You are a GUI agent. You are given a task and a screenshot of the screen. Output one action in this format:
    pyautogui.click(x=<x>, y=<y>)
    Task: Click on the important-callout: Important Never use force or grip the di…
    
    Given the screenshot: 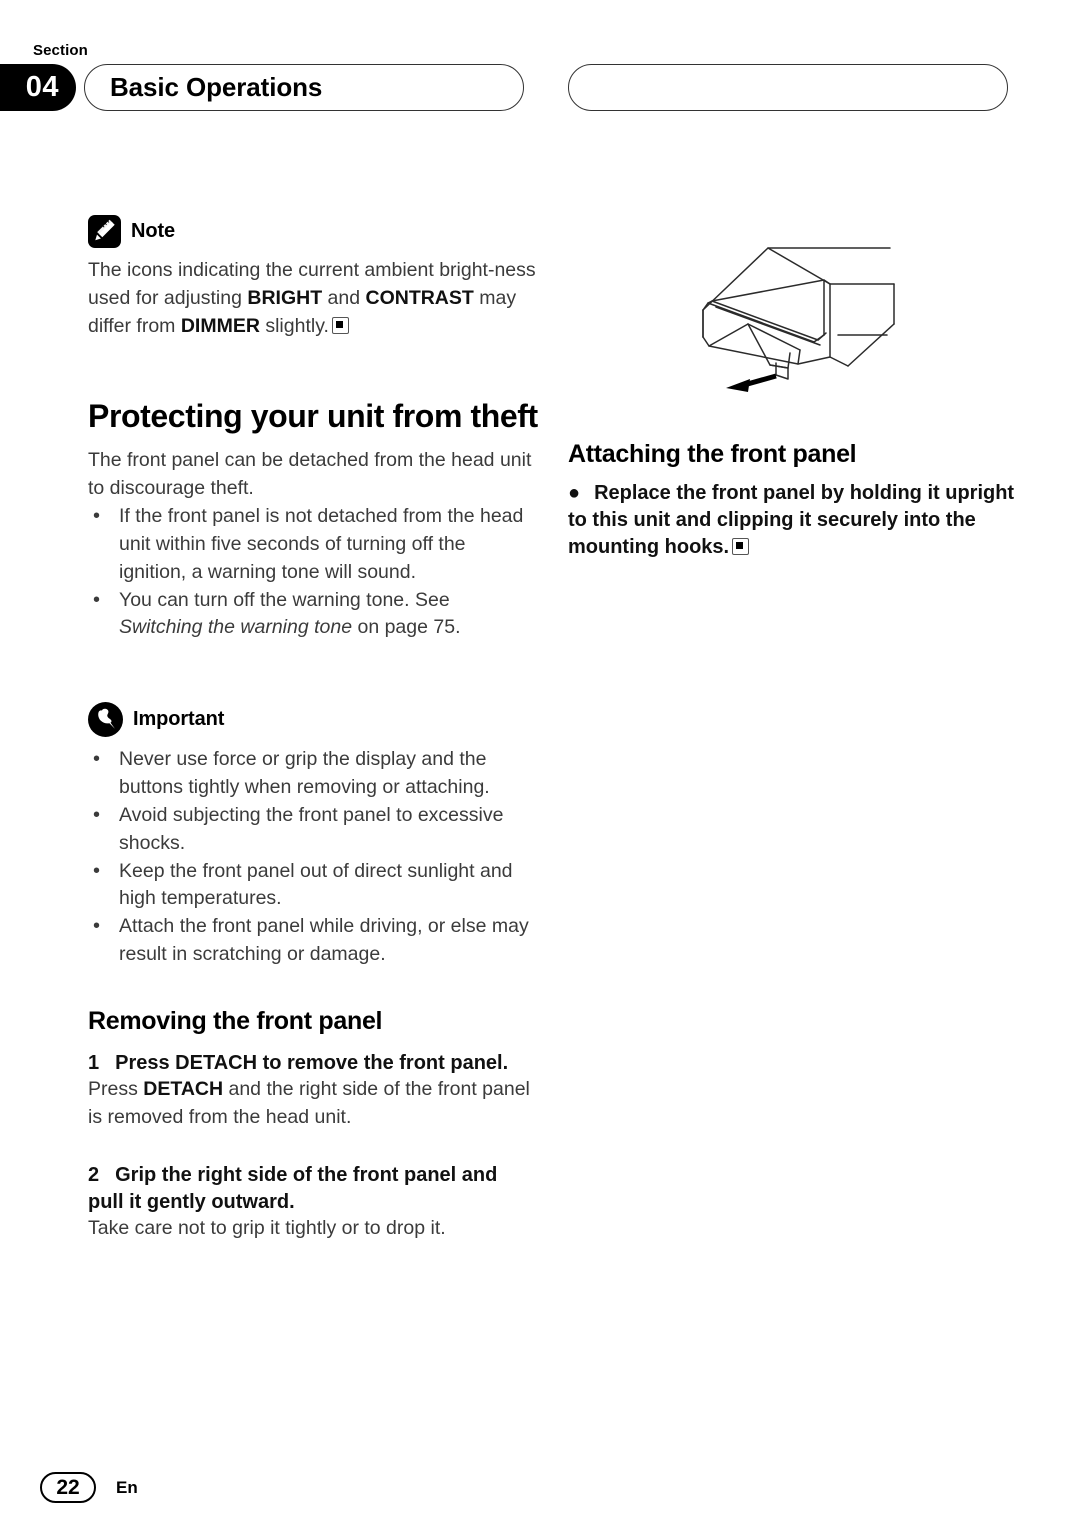 What is the action you would take?
    pyautogui.click(x=313, y=835)
    